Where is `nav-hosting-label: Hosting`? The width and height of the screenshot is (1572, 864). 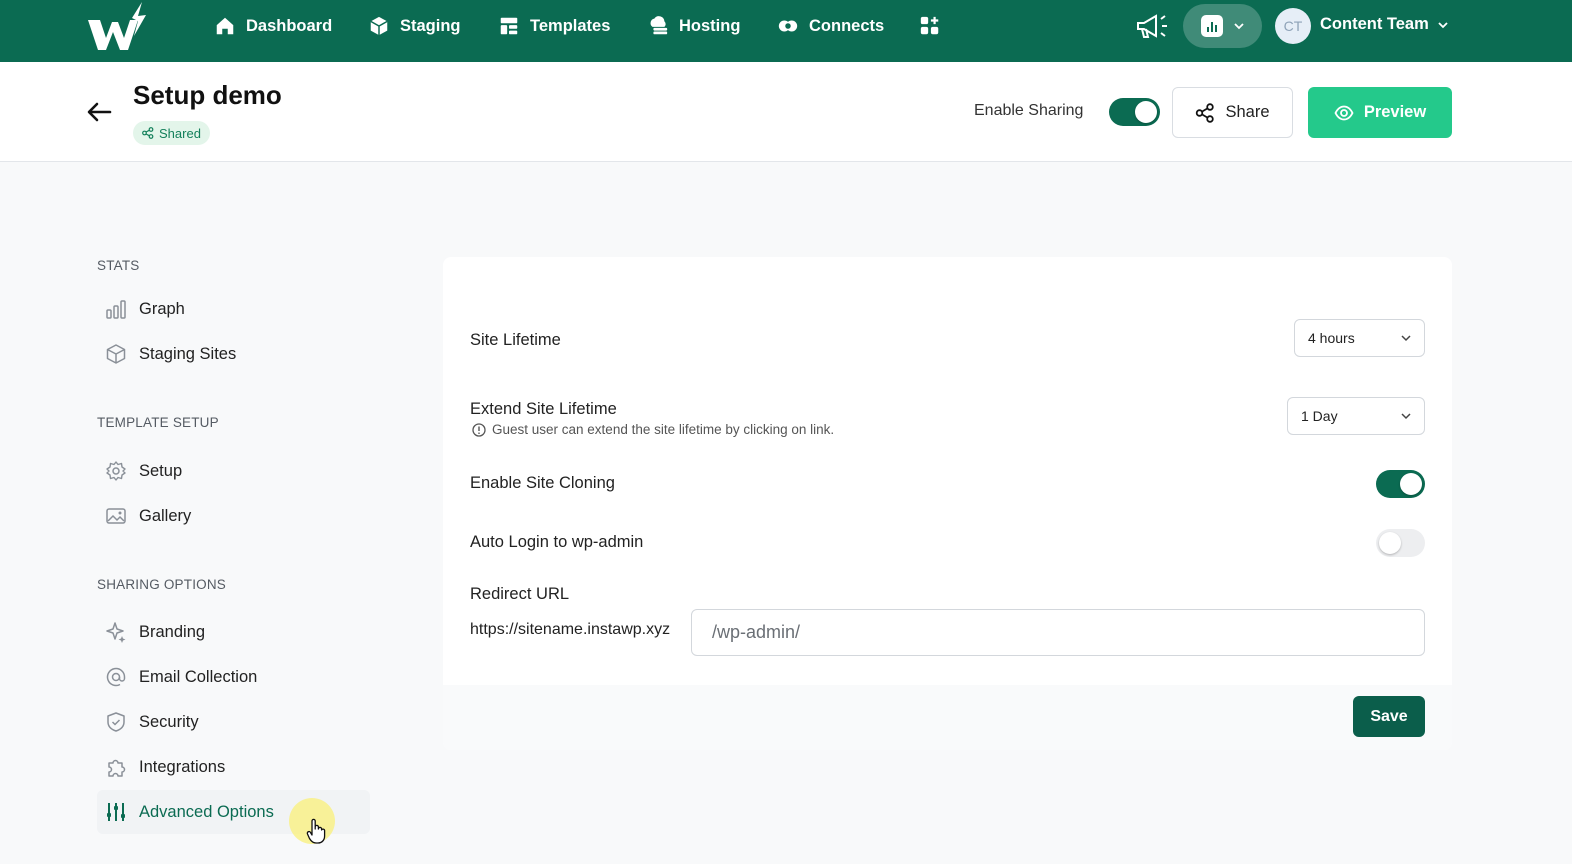
nav-hosting-label: Hosting is located at coordinates (710, 25).